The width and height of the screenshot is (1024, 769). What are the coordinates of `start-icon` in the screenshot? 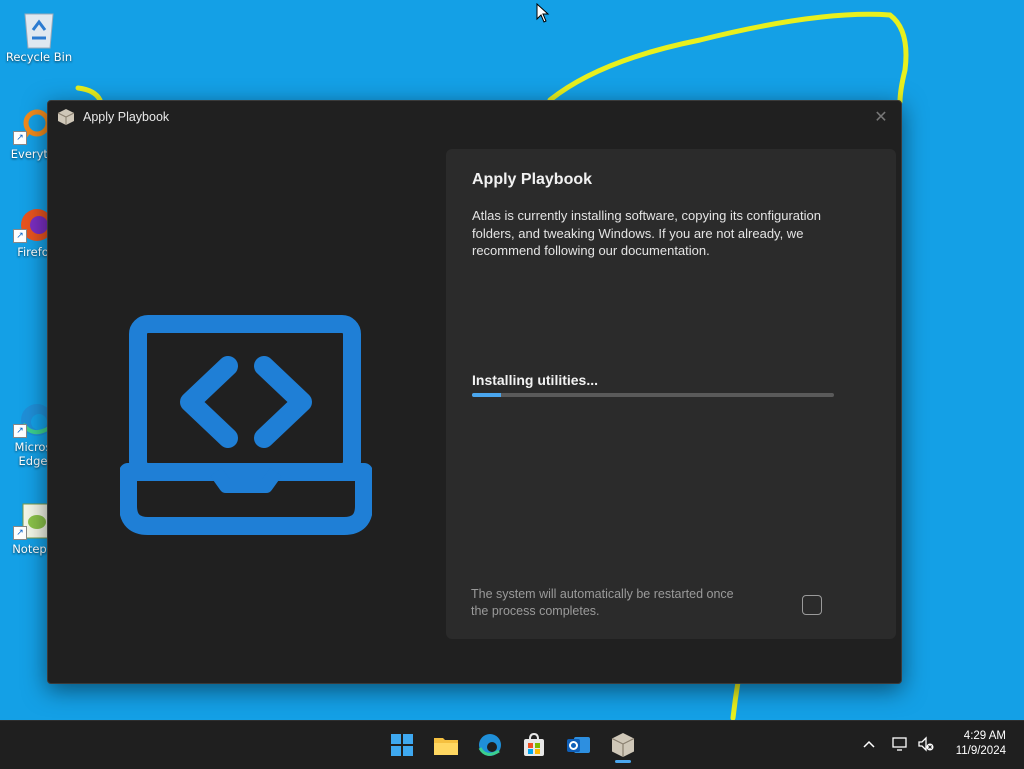 It's located at (402, 745).